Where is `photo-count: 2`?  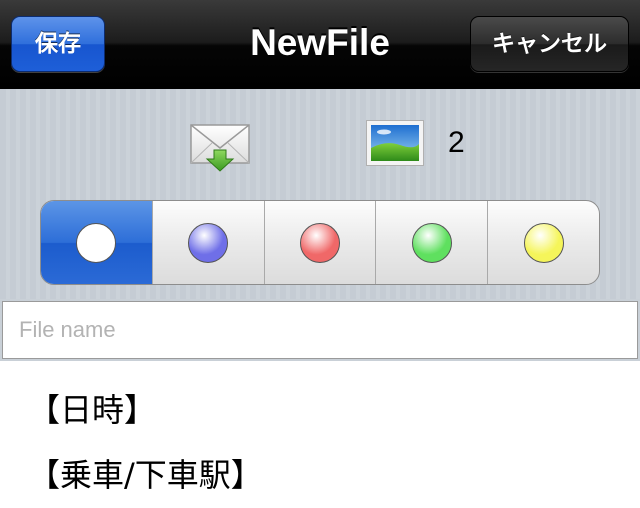
photo-count: 2 is located at coordinates (456, 142).